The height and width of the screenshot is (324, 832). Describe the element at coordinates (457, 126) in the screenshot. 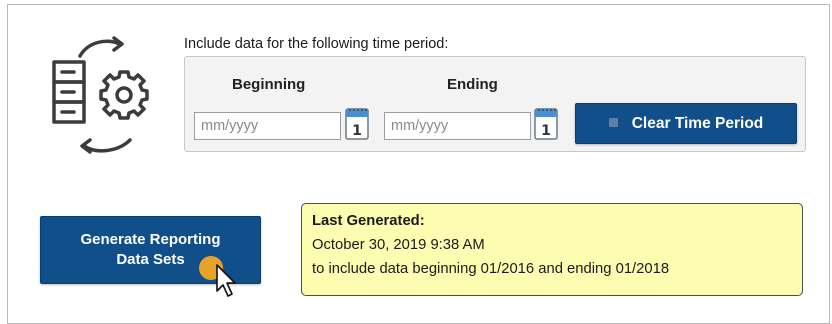

I see `ending-date-input` at that location.